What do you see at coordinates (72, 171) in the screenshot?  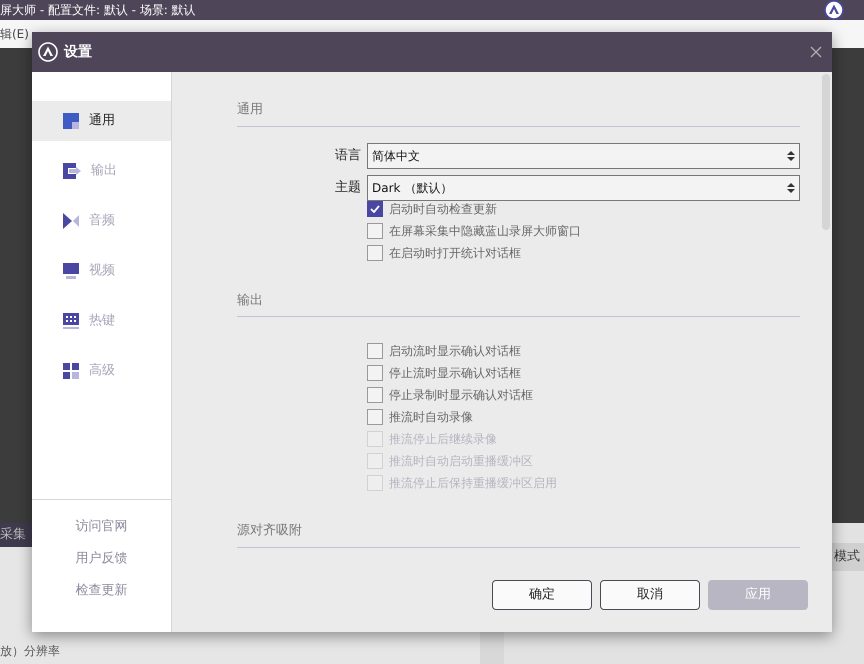 I see `exit-arrow-icon` at bounding box center [72, 171].